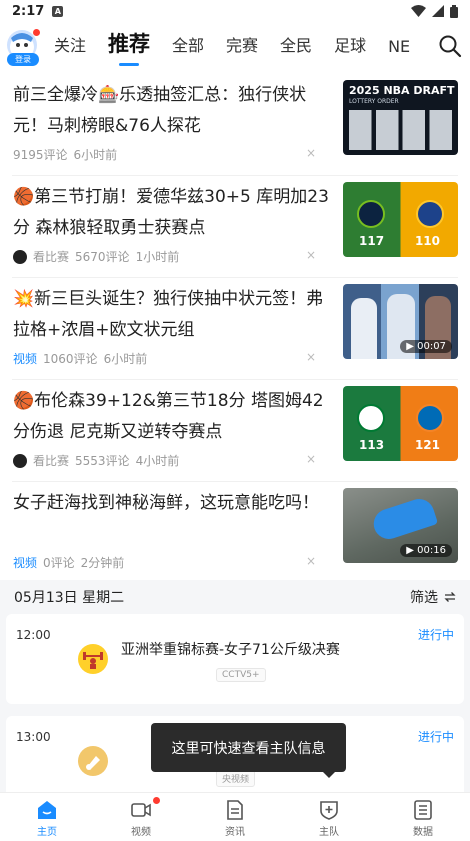  I want to click on channel-tabs: 关注 推荐 全部 完赛 全民 足球 NE, so click(243, 46).